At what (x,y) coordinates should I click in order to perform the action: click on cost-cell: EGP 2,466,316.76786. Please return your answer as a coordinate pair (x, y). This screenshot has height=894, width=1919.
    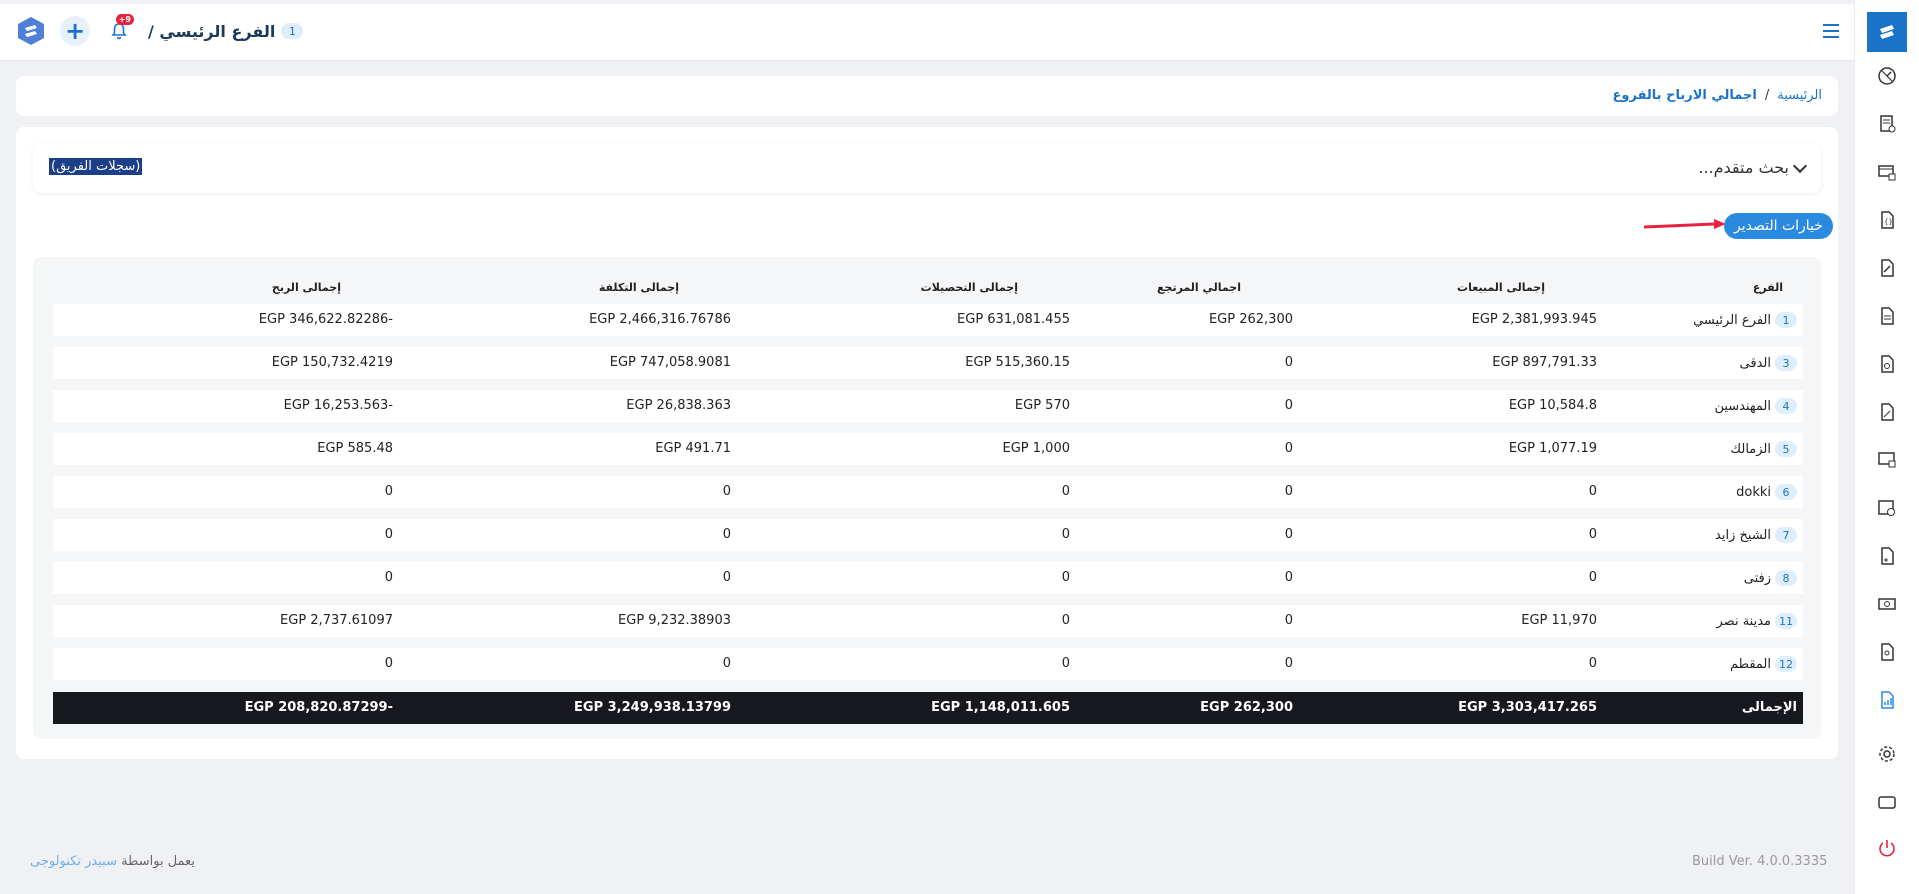
    Looking at the image, I should click on (660, 319).